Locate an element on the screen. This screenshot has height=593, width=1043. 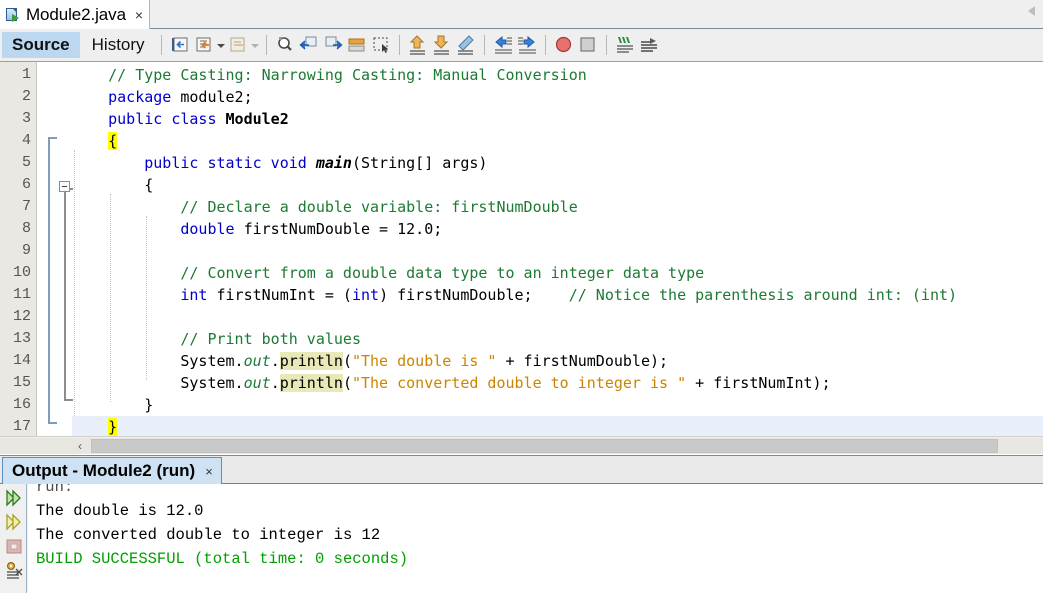
shift-line-right-icon is located at coordinates (527, 45).